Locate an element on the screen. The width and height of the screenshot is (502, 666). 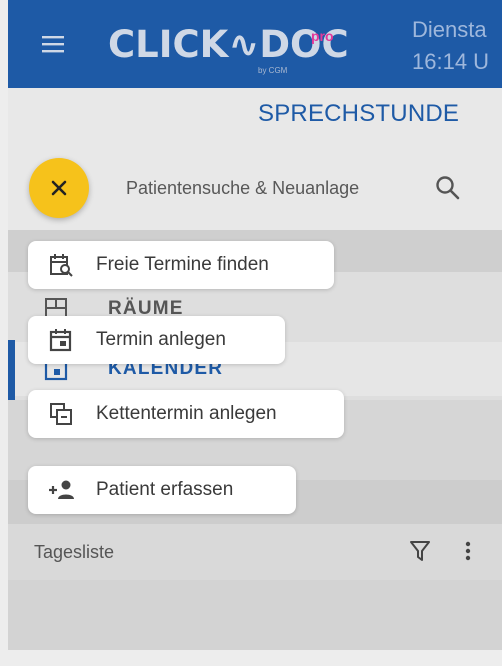
chain-appointment-button: Kettentermin anlegen is located at coordinates (186, 414).